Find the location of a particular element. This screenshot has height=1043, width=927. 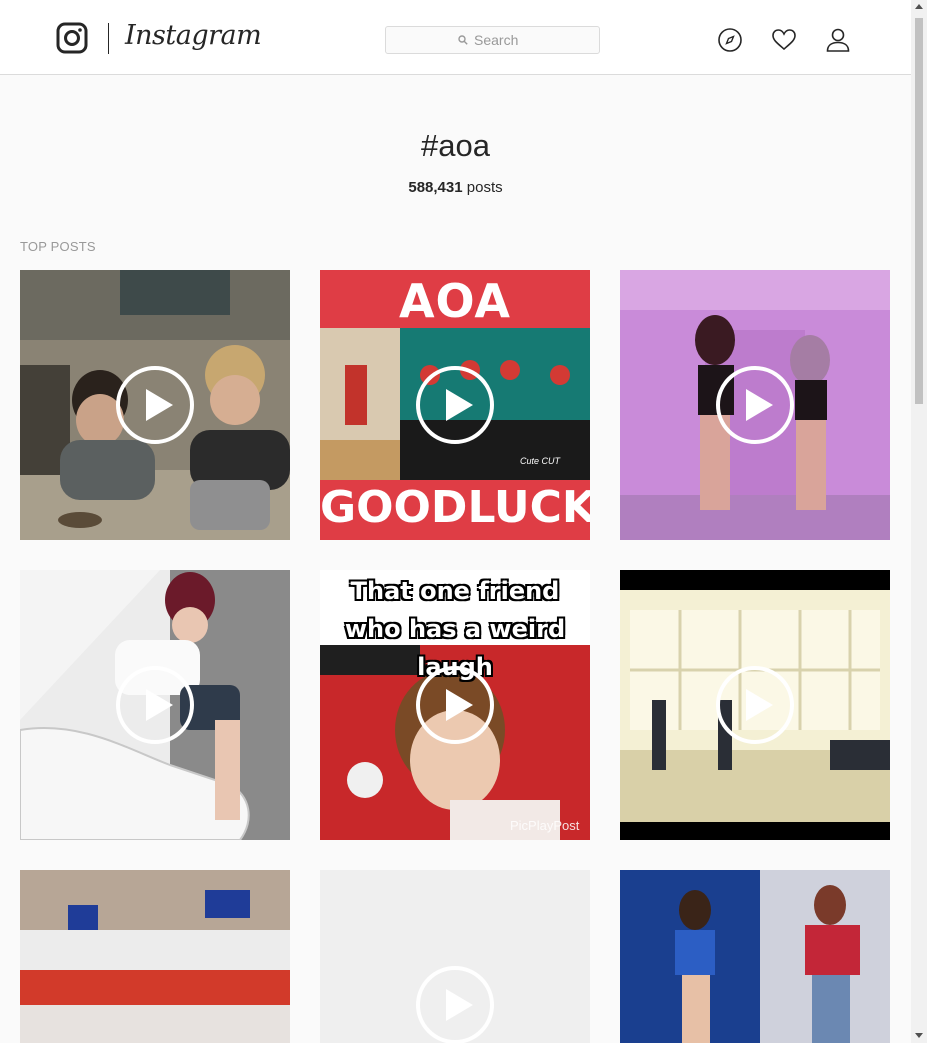

scroll-thumb is located at coordinates (919, 211).